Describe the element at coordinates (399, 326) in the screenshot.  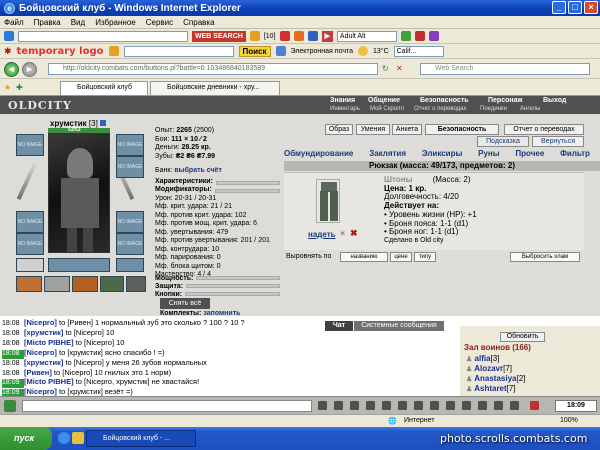
I see `system-messages-tab: Системные сообщения` at that location.